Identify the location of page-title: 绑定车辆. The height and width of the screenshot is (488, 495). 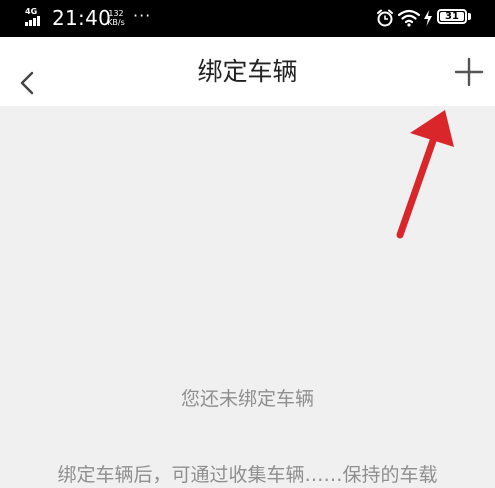
(247, 71).